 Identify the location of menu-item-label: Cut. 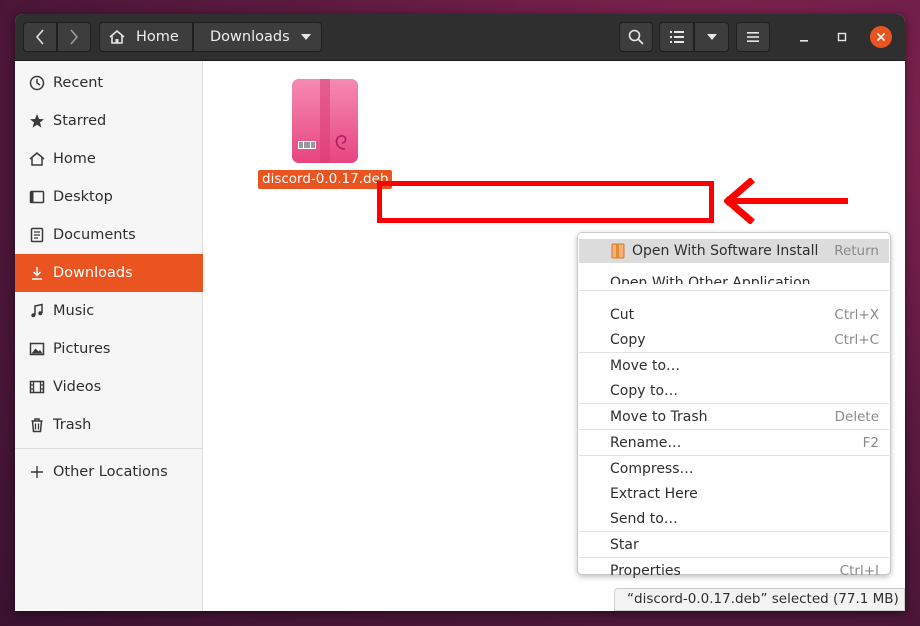
(622, 315).